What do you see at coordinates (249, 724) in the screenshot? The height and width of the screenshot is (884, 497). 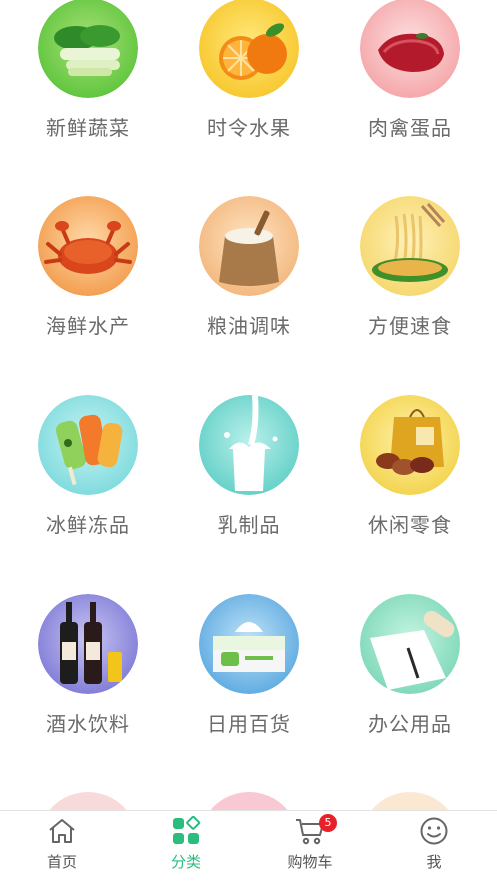 I see `category-label: 日用百货` at bounding box center [249, 724].